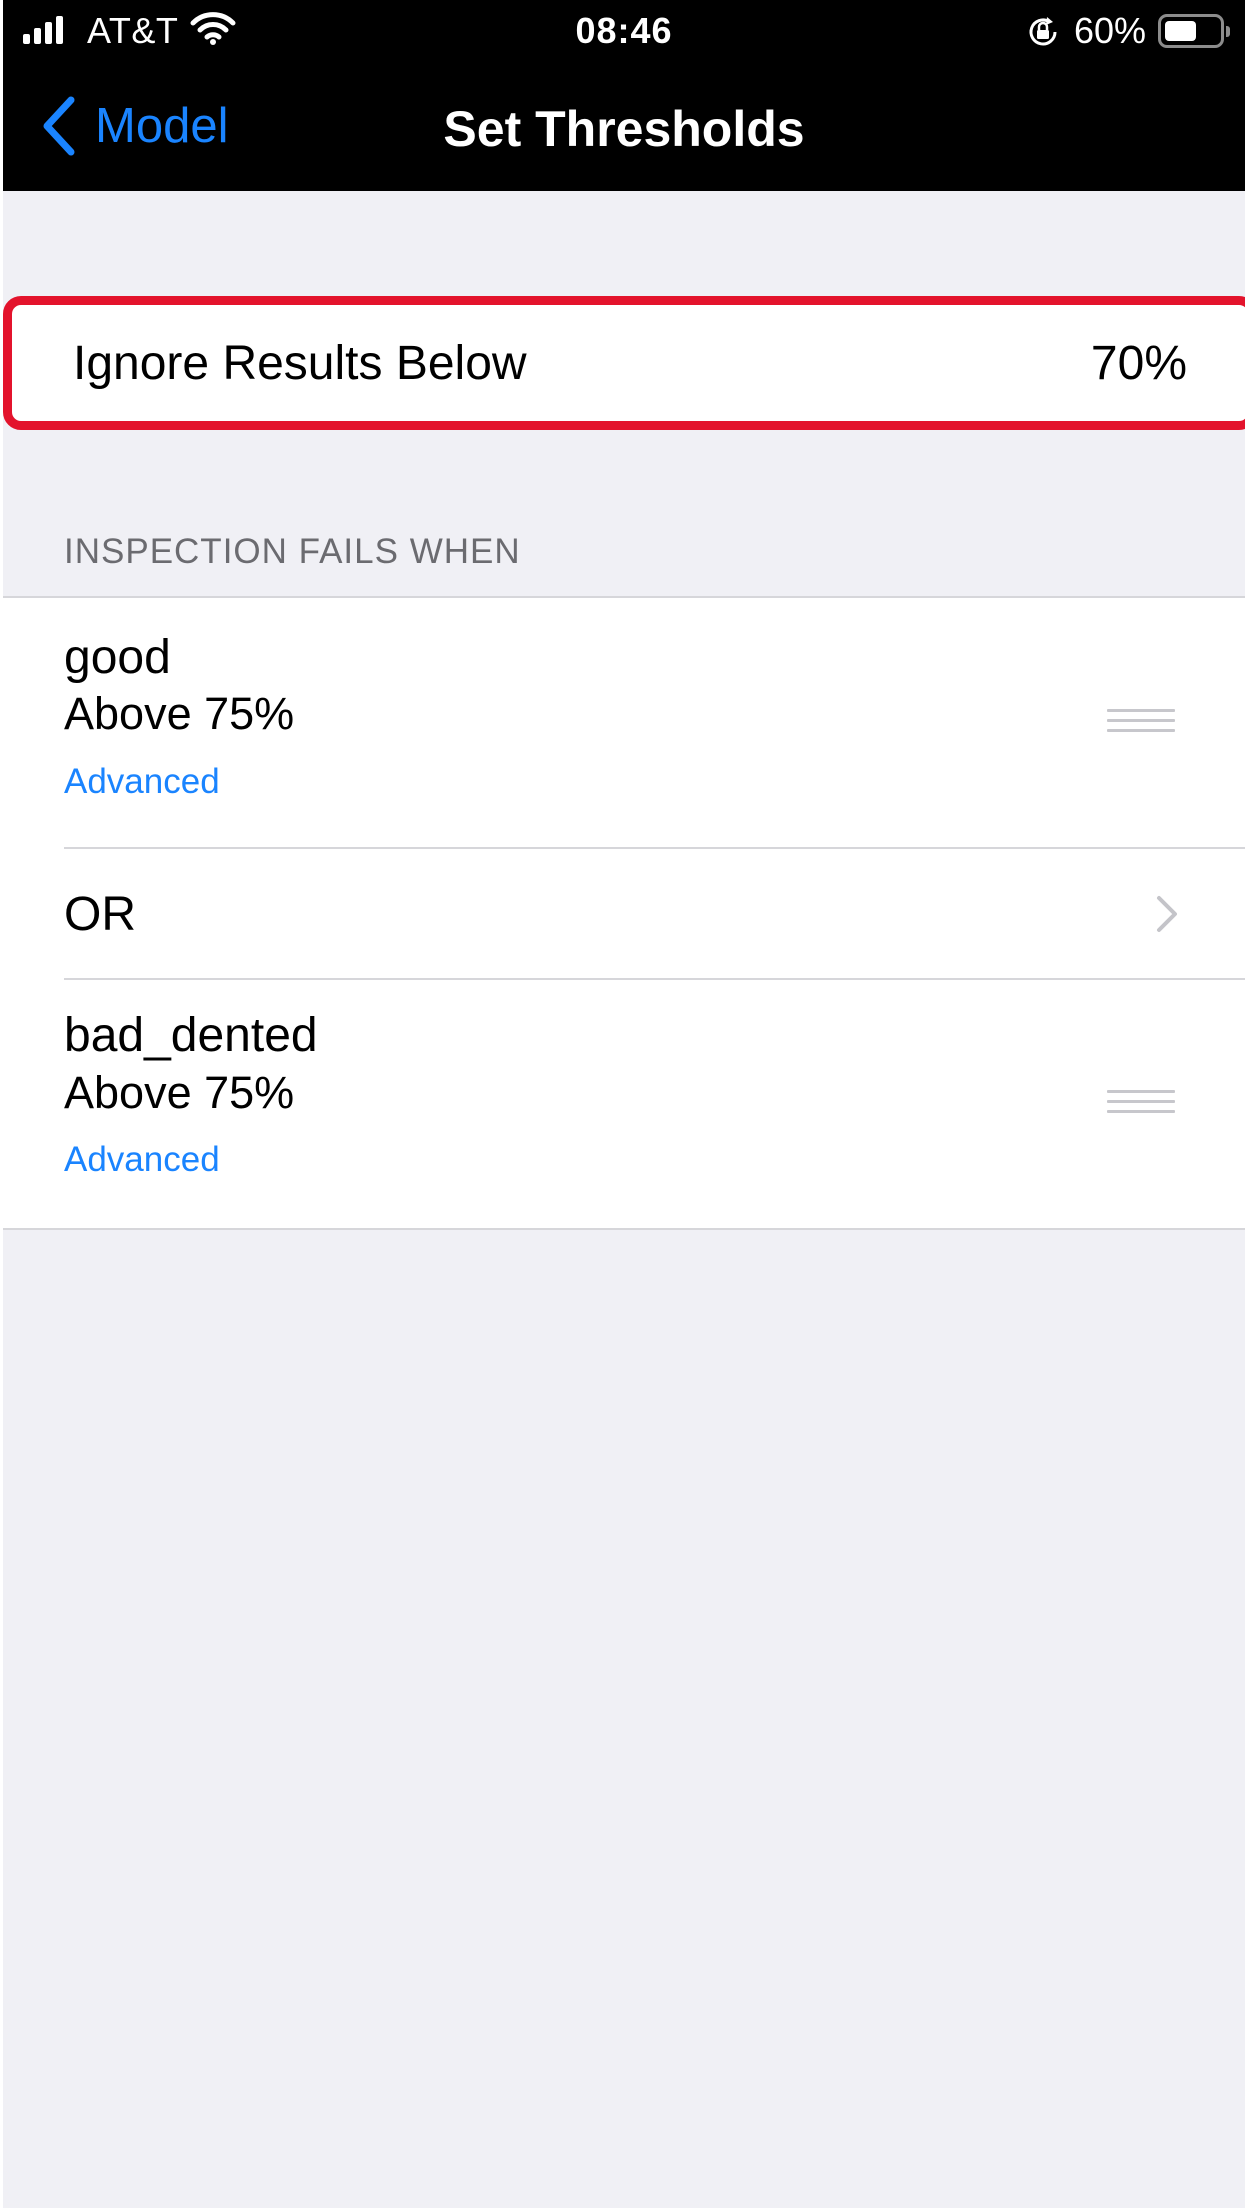 Image resolution: width=1256 pixels, height=2208 pixels. What do you see at coordinates (624, 31) in the screenshot?
I see `status-bar: AT&T 08:46 60%` at bounding box center [624, 31].